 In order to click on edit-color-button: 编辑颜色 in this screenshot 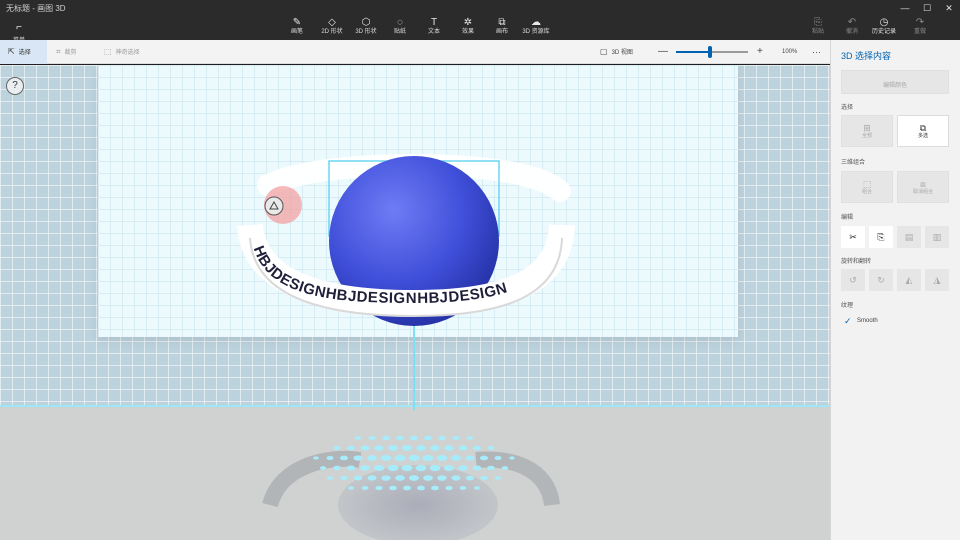, I will do `click(895, 82)`.